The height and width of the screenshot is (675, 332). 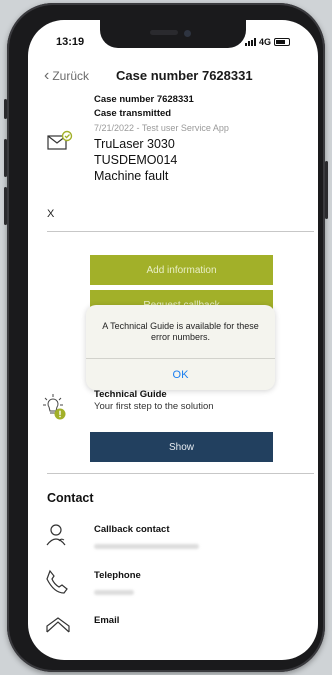 I want to click on speaker, so click(x=164, y=32).